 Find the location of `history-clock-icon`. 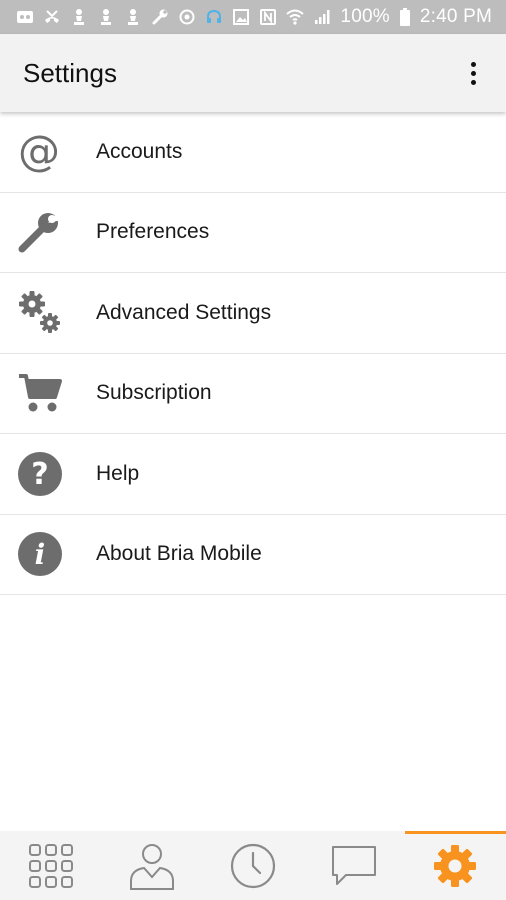

history-clock-icon is located at coordinates (253, 865).